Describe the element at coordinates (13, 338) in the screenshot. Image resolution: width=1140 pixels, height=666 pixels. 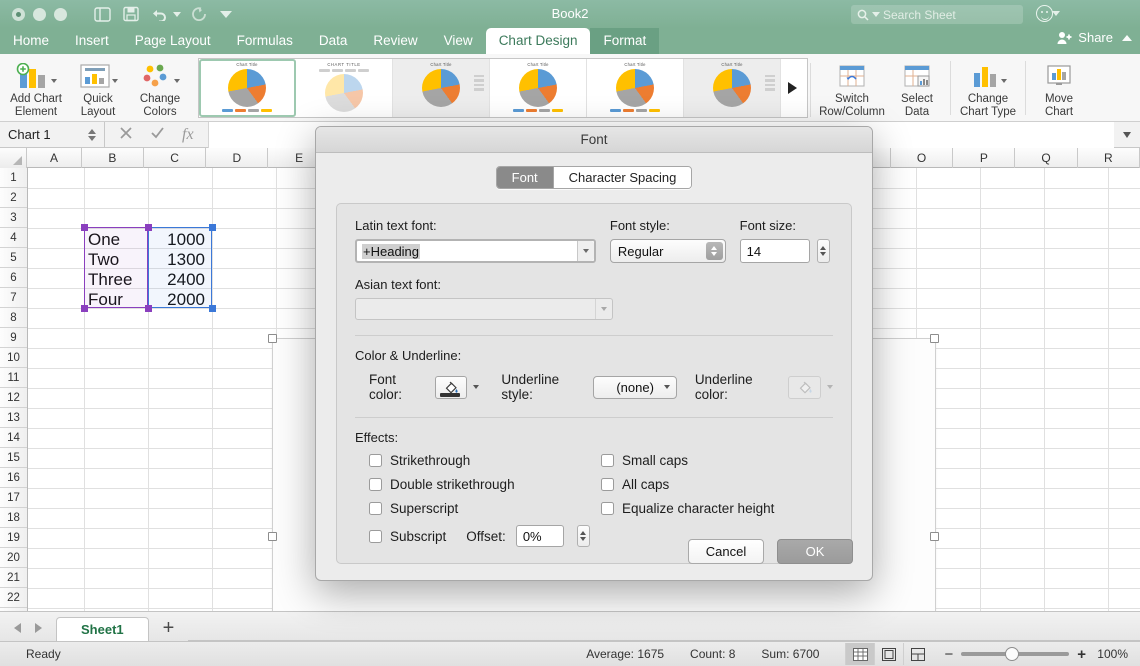
I see `row-header-9: 9` at that location.